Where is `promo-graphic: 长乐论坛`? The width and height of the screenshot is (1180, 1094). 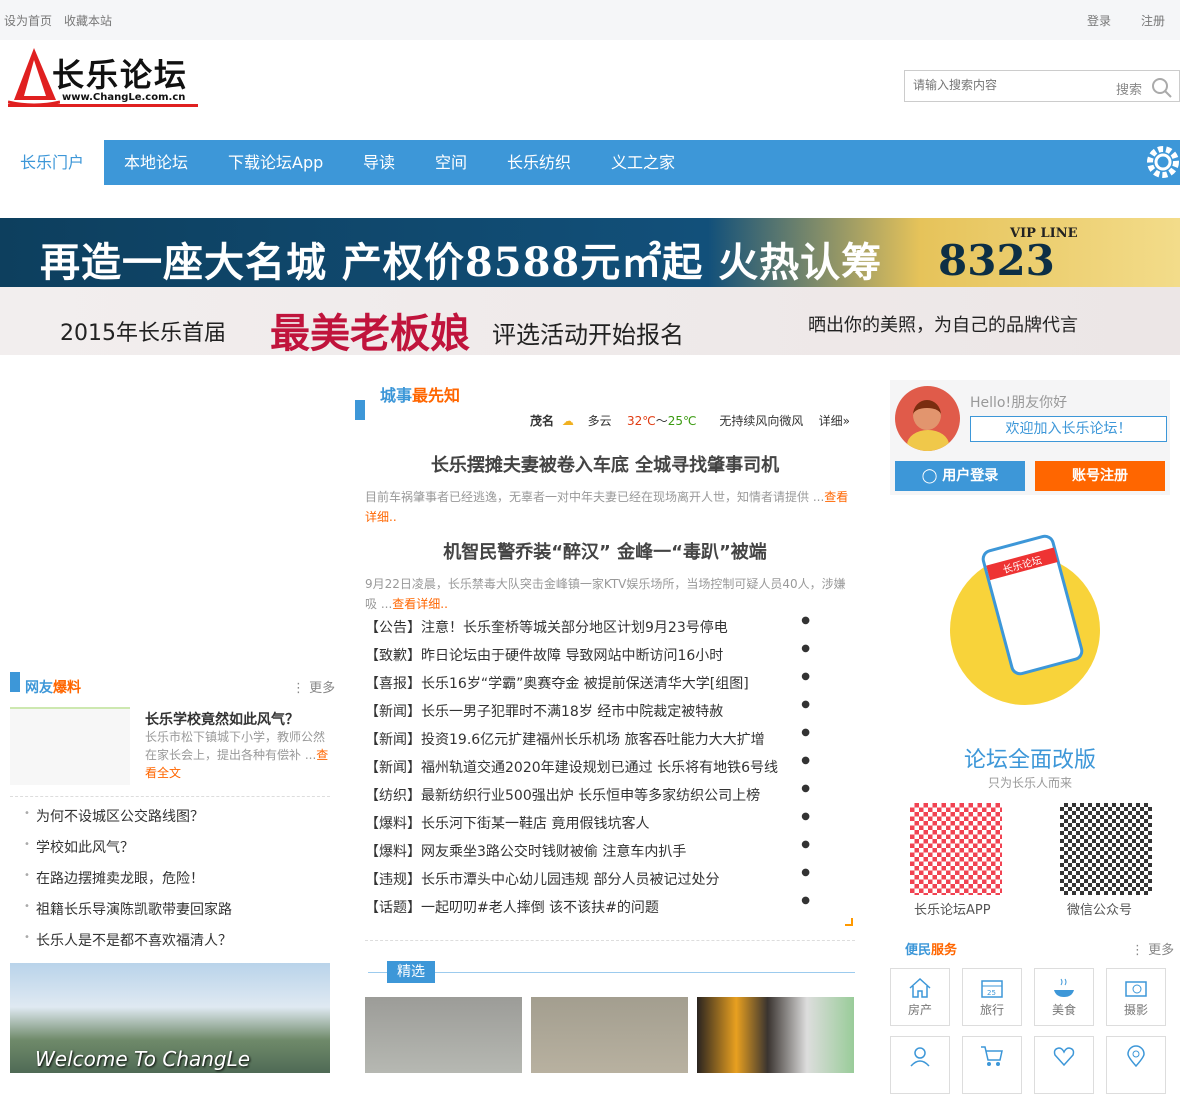
promo-graphic: 长乐论坛 is located at coordinates (1037, 617).